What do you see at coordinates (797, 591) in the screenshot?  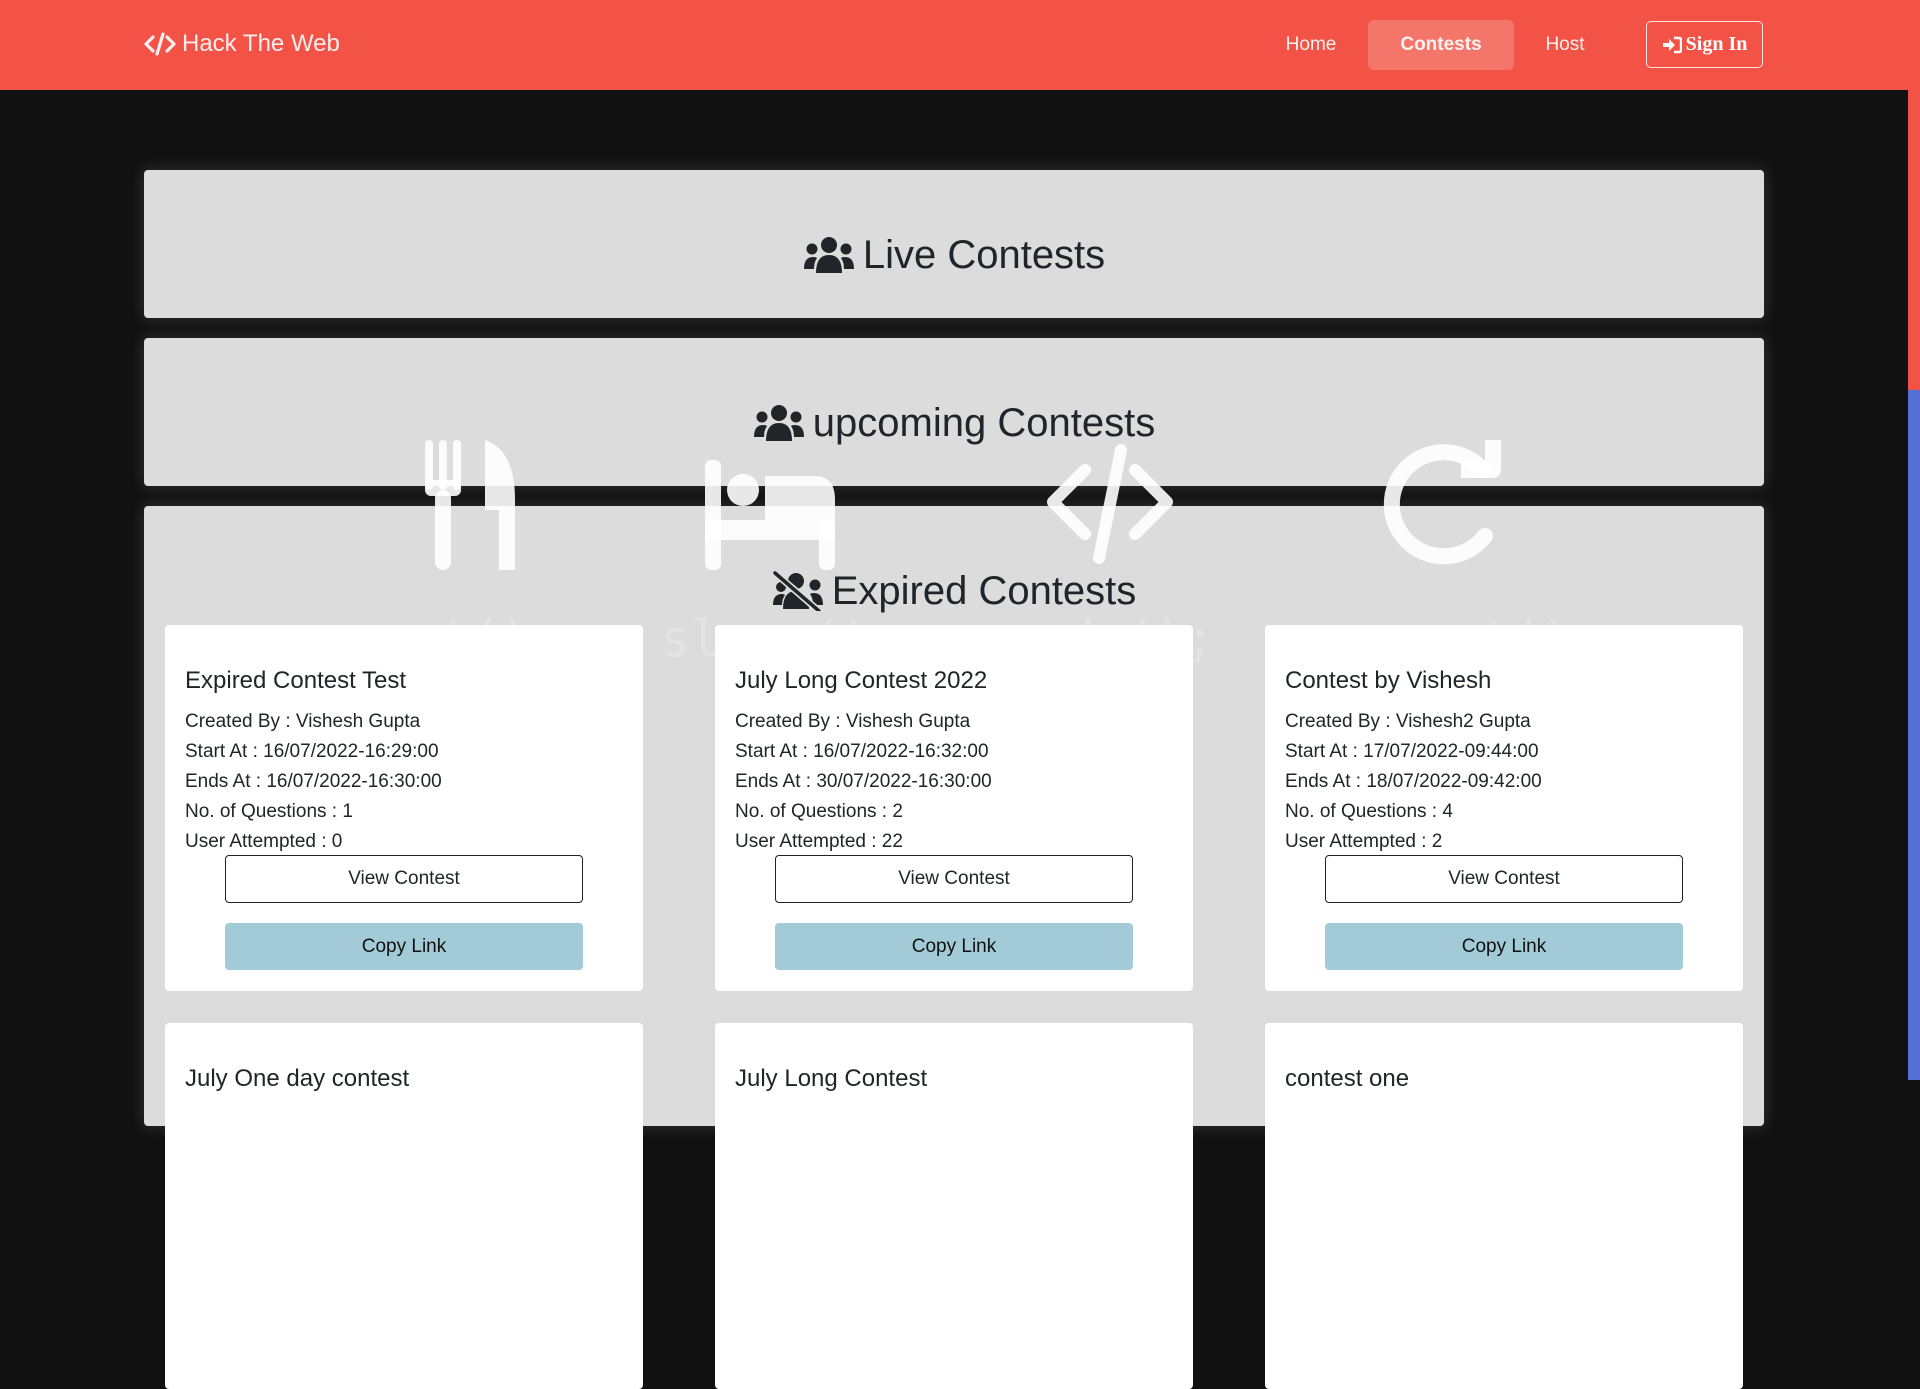 I see `users-slash-icon` at bounding box center [797, 591].